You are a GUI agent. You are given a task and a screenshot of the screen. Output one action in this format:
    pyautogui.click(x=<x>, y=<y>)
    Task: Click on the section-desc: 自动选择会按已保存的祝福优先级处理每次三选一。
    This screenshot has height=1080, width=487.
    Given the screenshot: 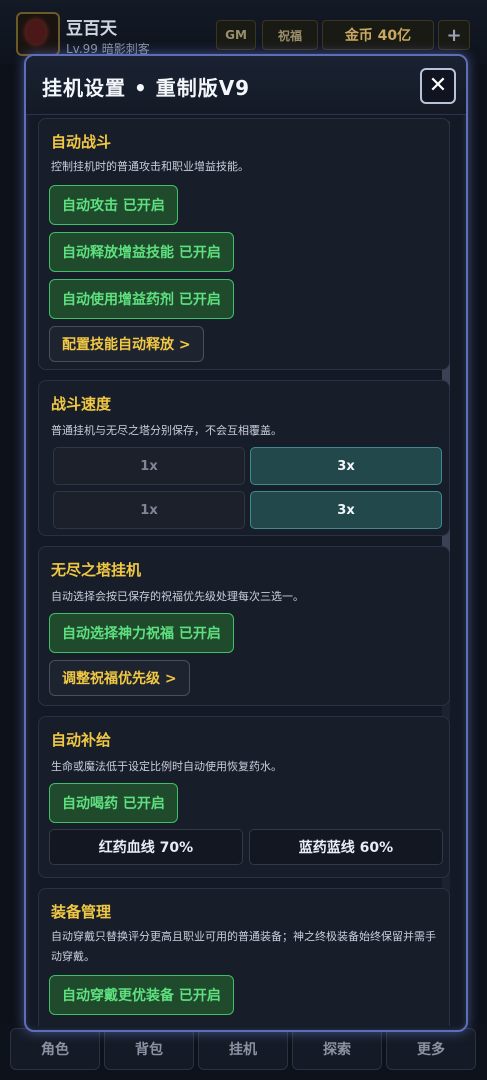 What is the action you would take?
    pyautogui.click(x=177, y=596)
    